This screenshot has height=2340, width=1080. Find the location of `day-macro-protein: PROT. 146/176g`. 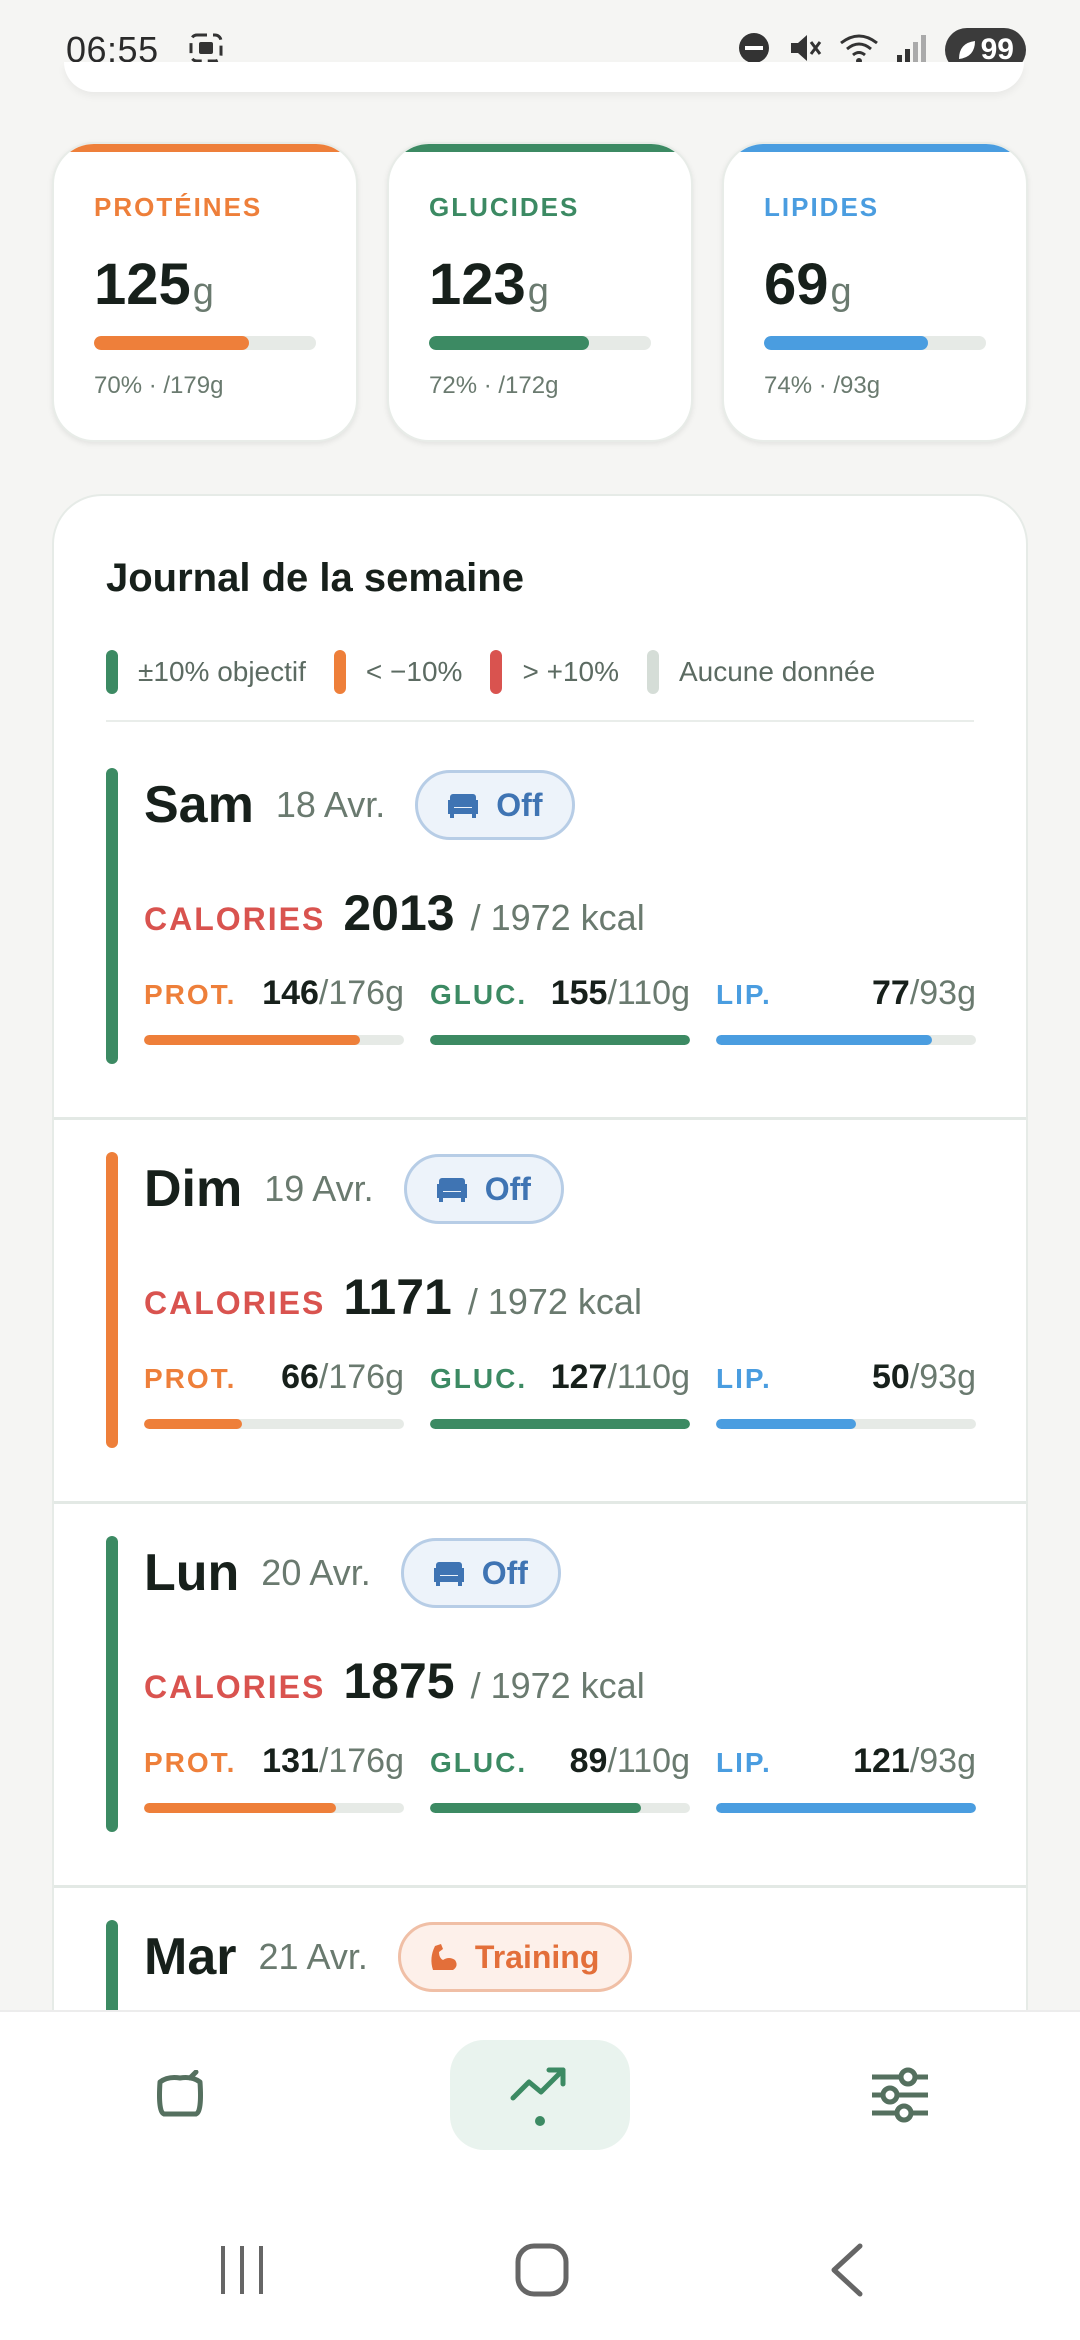

day-macro-protein: PROT. 146/176g is located at coordinates (274, 1009).